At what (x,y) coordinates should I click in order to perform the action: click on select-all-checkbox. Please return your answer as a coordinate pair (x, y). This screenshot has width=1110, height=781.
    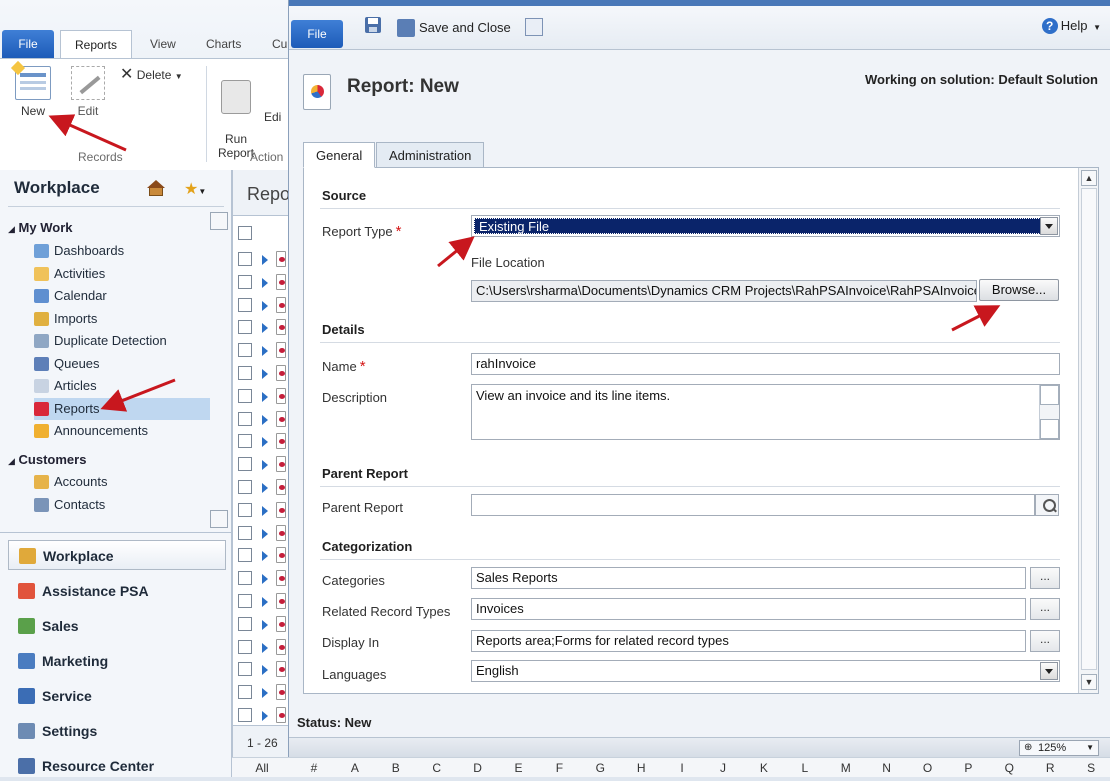
    Looking at the image, I should click on (245, 233).